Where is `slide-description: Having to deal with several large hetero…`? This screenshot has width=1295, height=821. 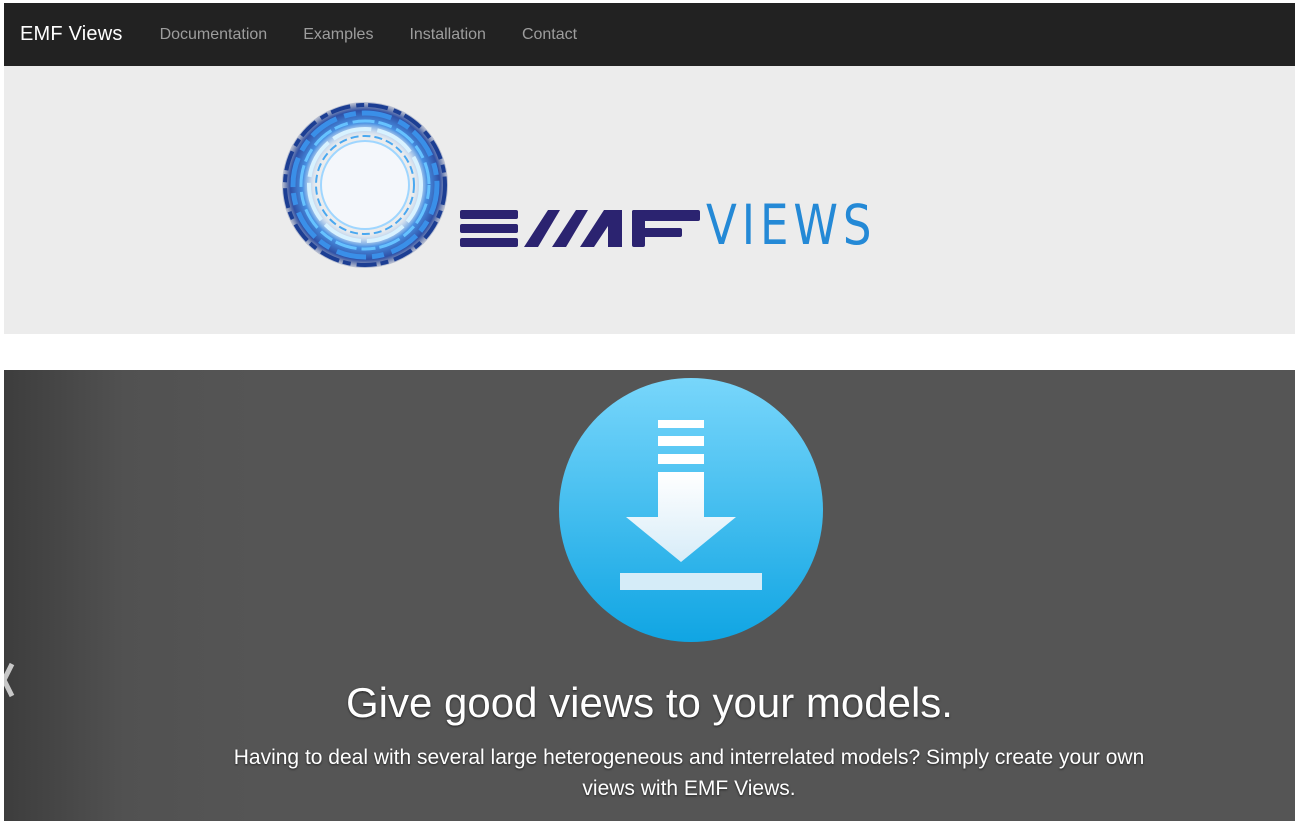 slide-description: Having to deal with several large hetero… is located at coordinates (689, 773).